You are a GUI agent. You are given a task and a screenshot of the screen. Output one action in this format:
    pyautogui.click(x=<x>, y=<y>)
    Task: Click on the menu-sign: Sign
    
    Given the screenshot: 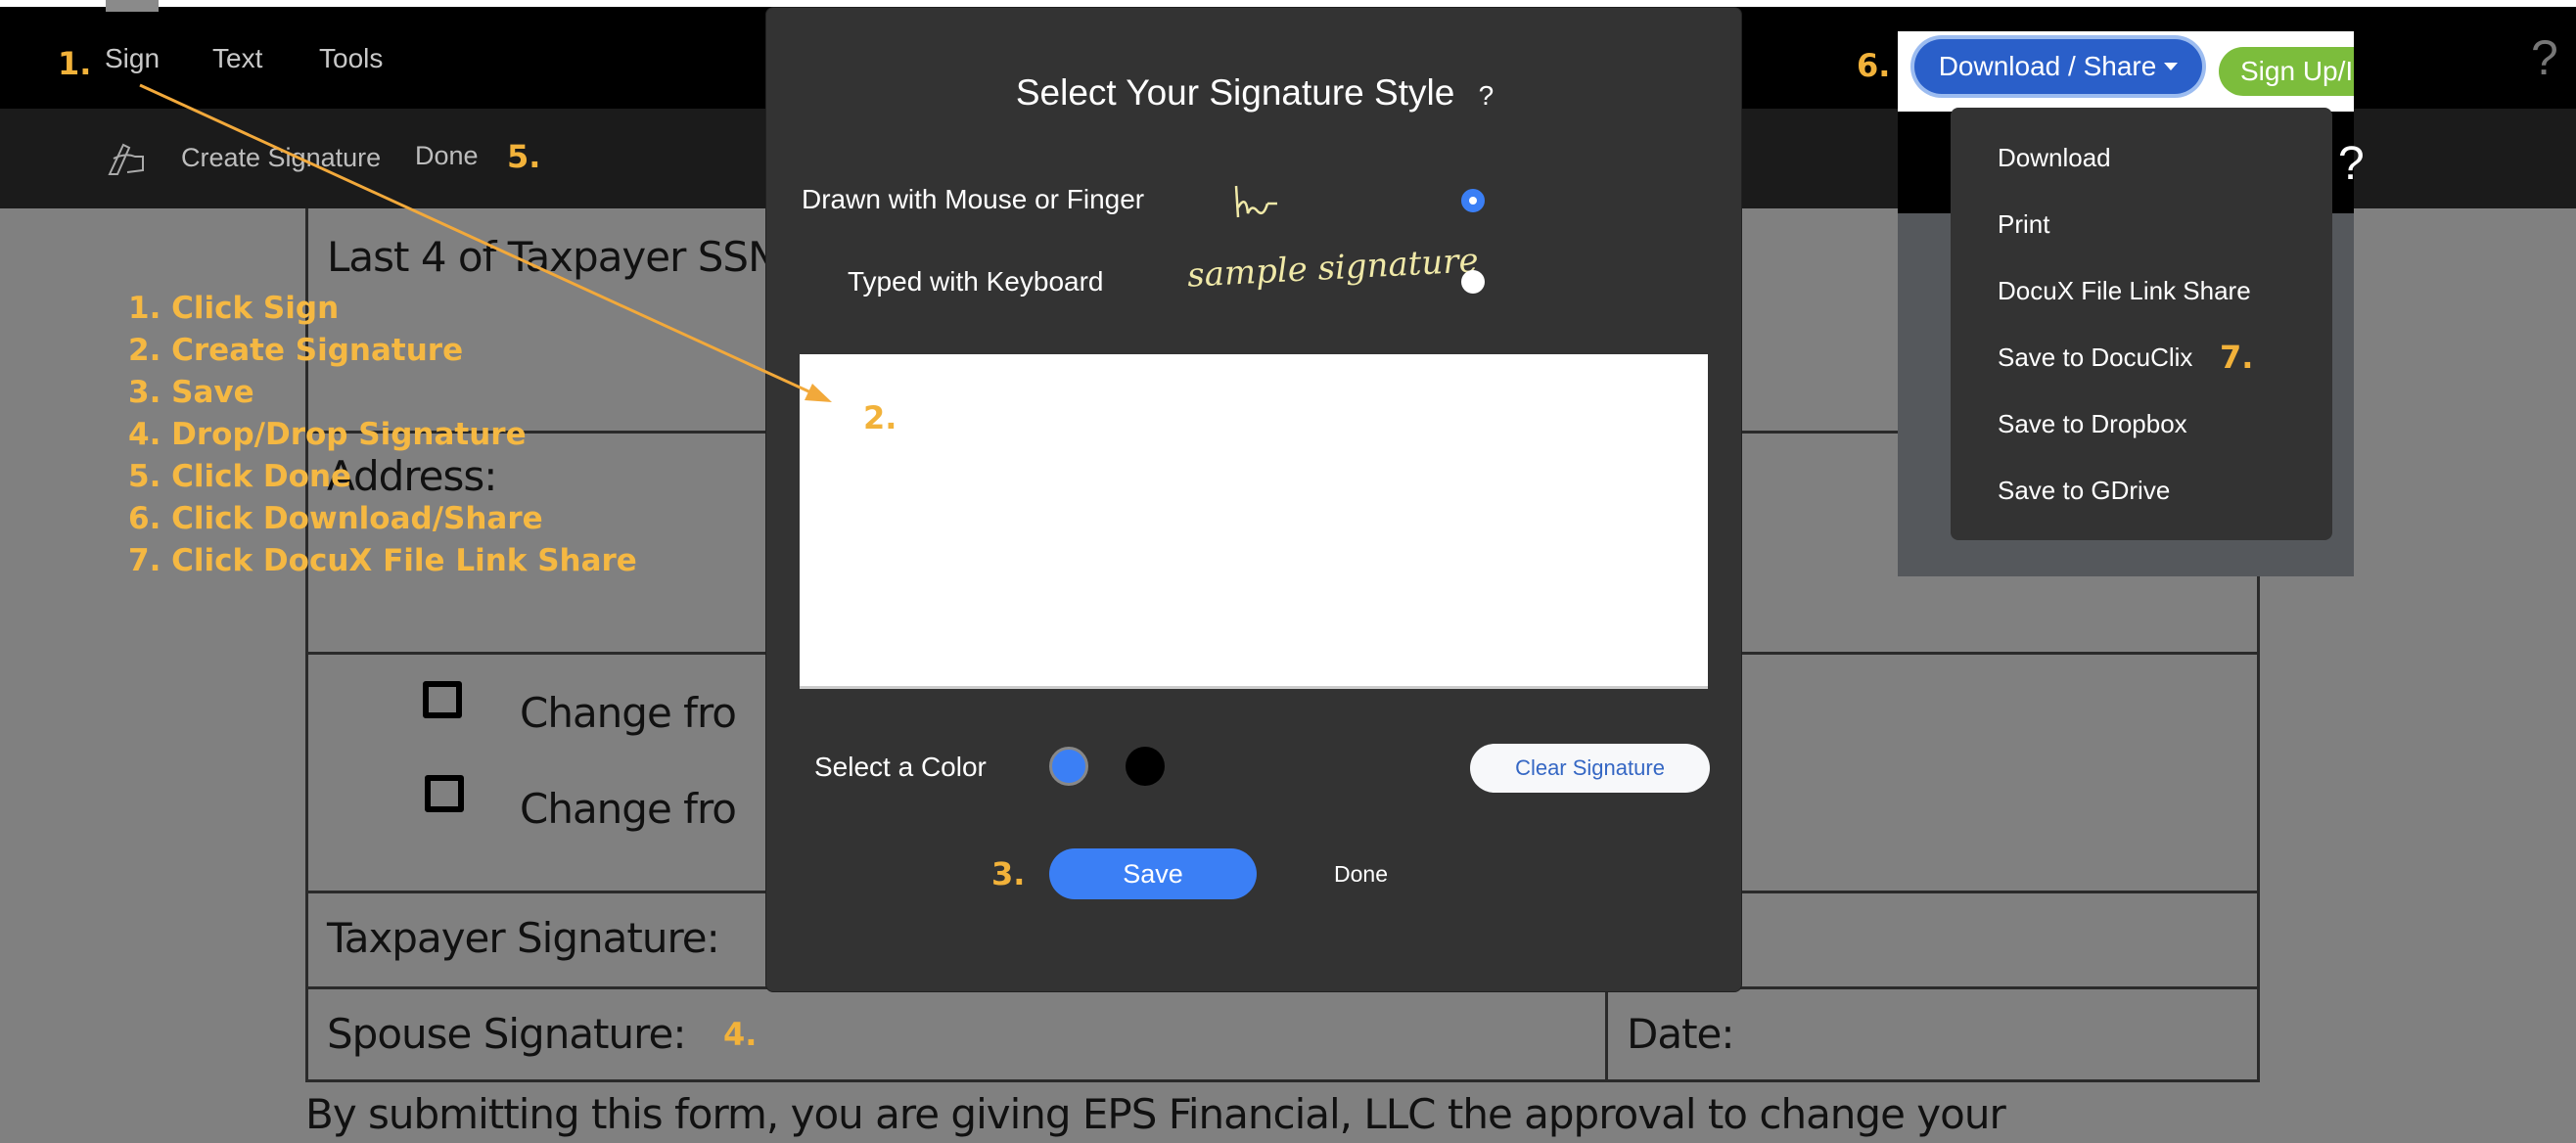 What is the action you would take?
    pyautogui.click(x=133, y=58)
    